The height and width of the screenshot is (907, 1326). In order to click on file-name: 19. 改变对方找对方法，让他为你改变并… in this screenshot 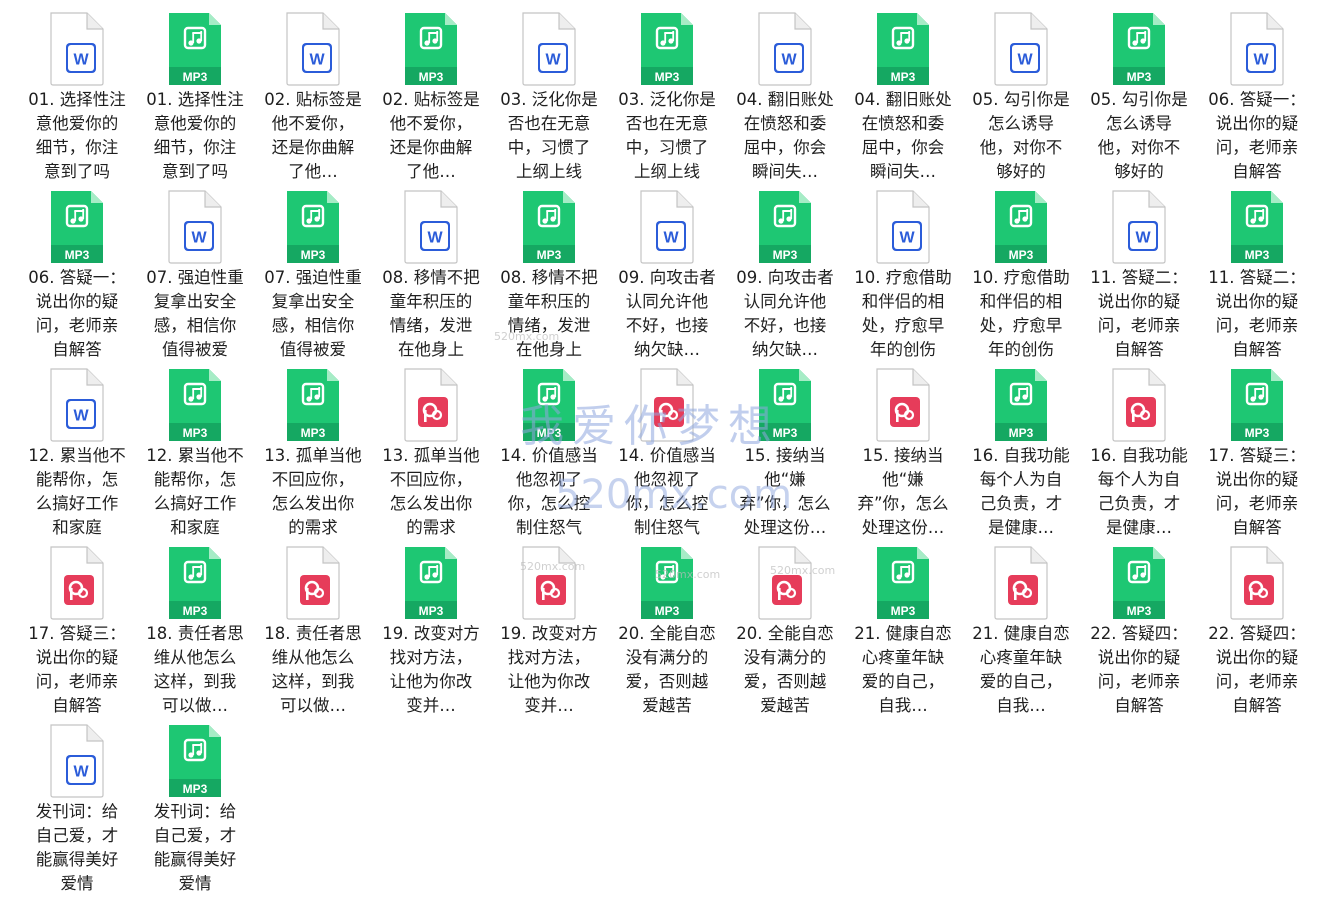, I will do `click(549, 669)`.